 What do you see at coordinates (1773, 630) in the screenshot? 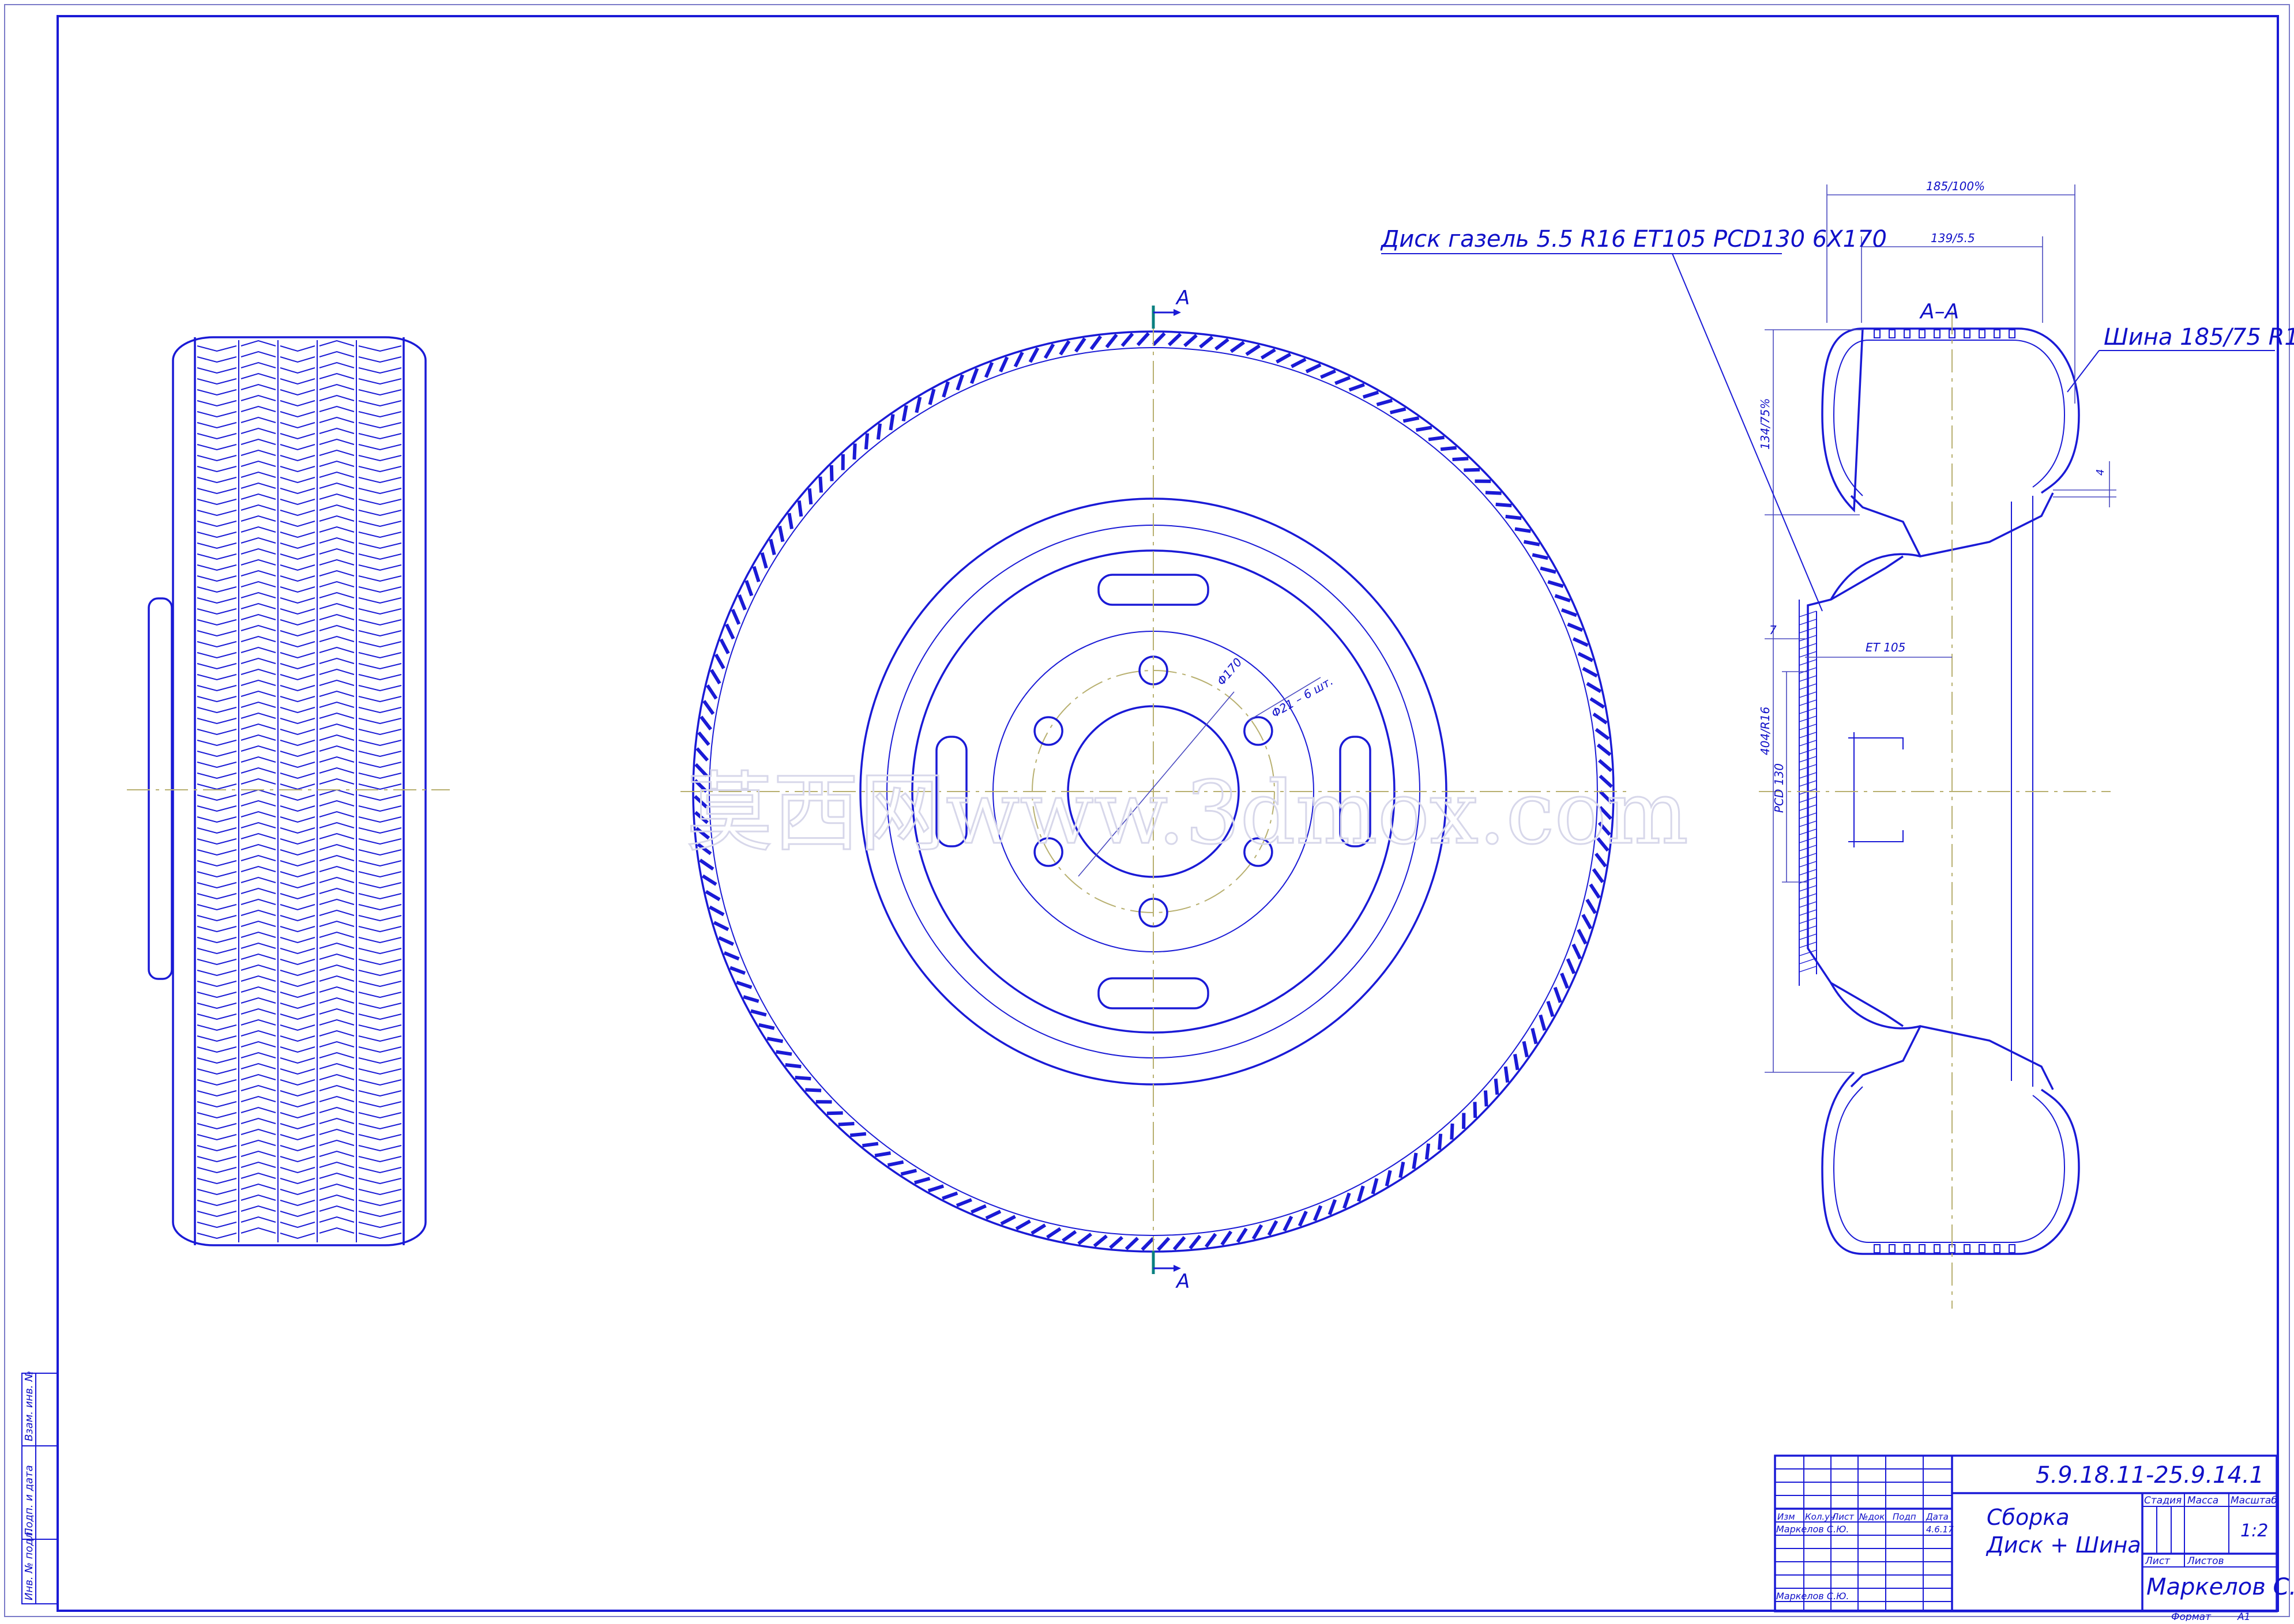
I see `dim-7: 7` at bounding box center [1773, 630].